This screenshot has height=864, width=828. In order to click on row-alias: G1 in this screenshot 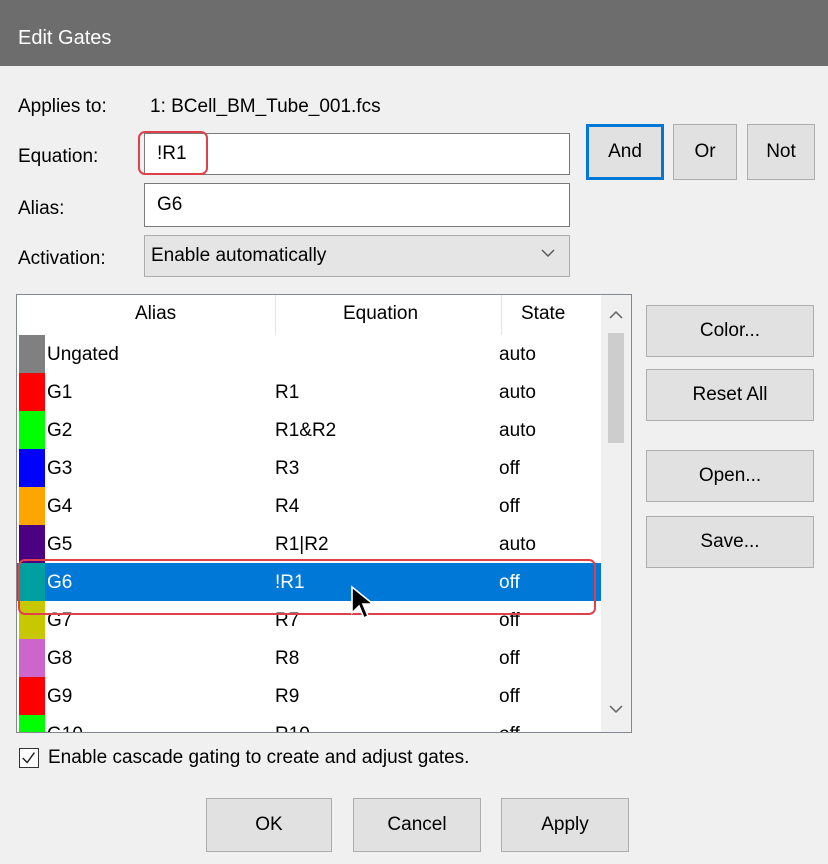, I will do `click(60, 392)`.